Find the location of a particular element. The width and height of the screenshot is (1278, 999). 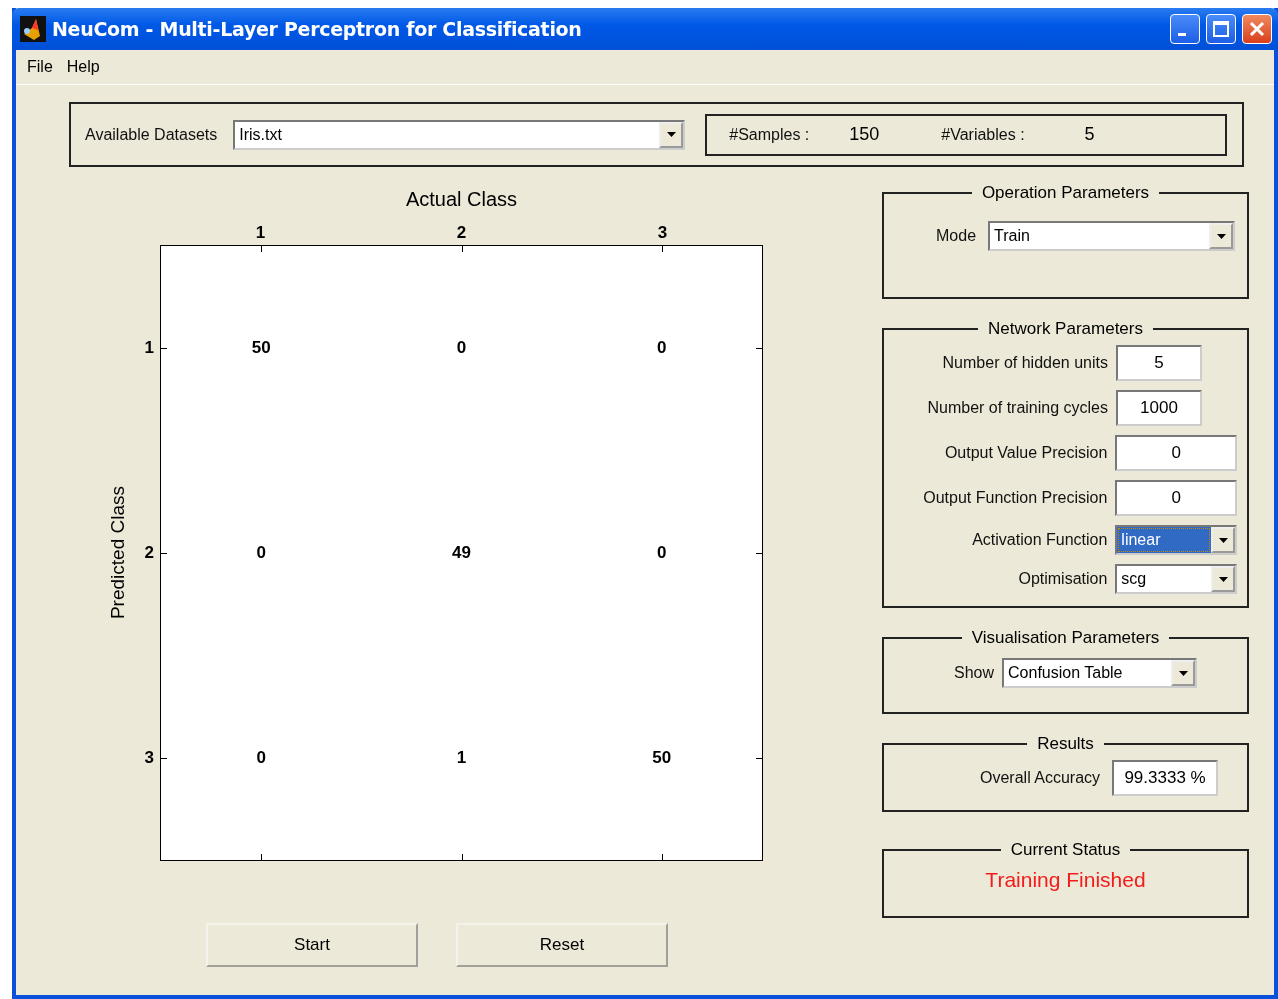

field-label: Number of hidden units is located at coordinates (1024, 363).